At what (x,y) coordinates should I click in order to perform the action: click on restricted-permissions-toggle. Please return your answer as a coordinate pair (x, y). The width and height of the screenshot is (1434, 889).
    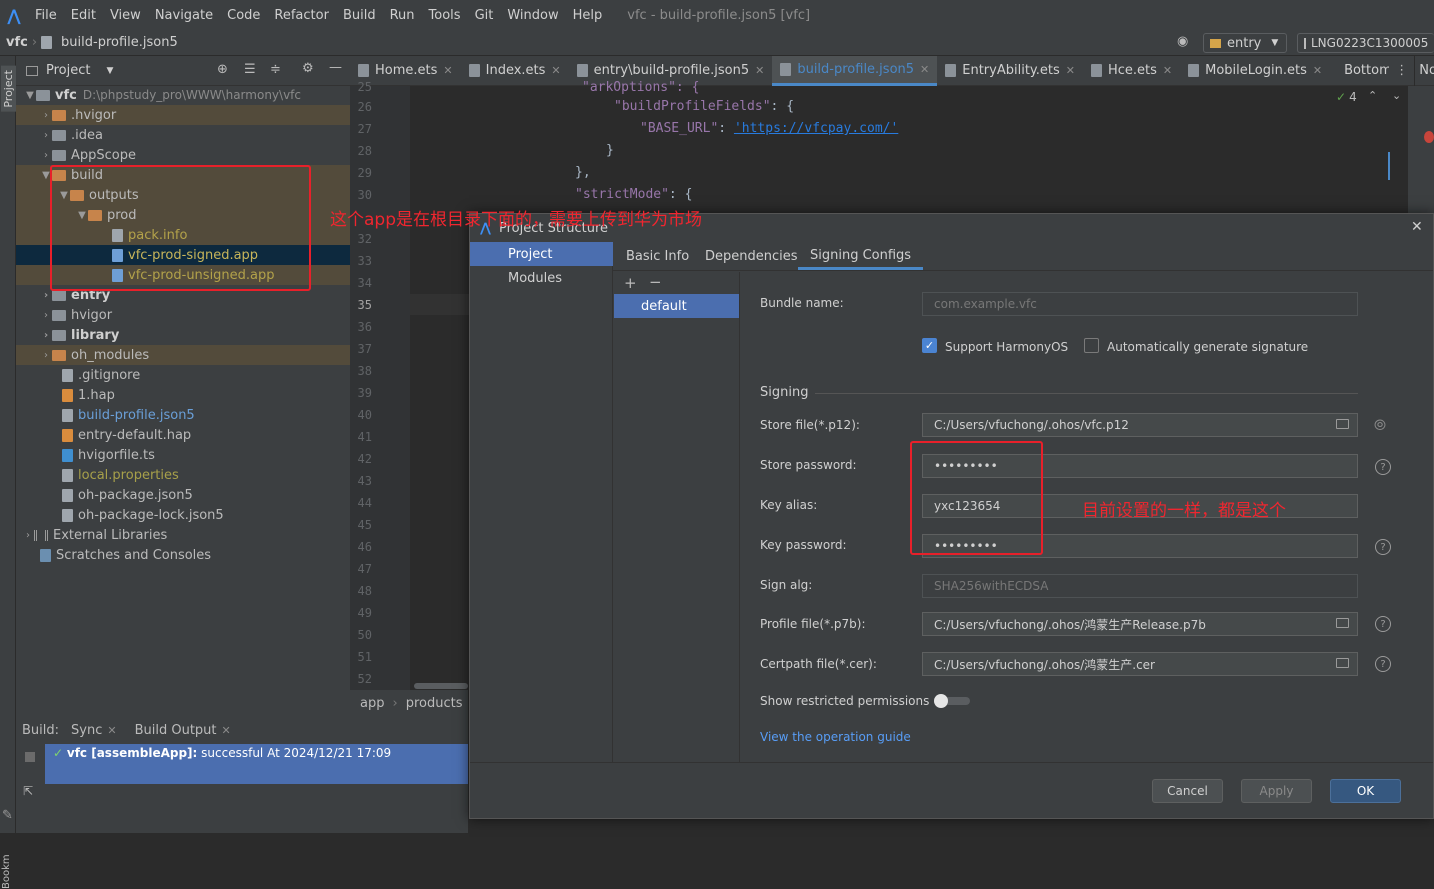
    Looking at the image, I should click on (952, 701).